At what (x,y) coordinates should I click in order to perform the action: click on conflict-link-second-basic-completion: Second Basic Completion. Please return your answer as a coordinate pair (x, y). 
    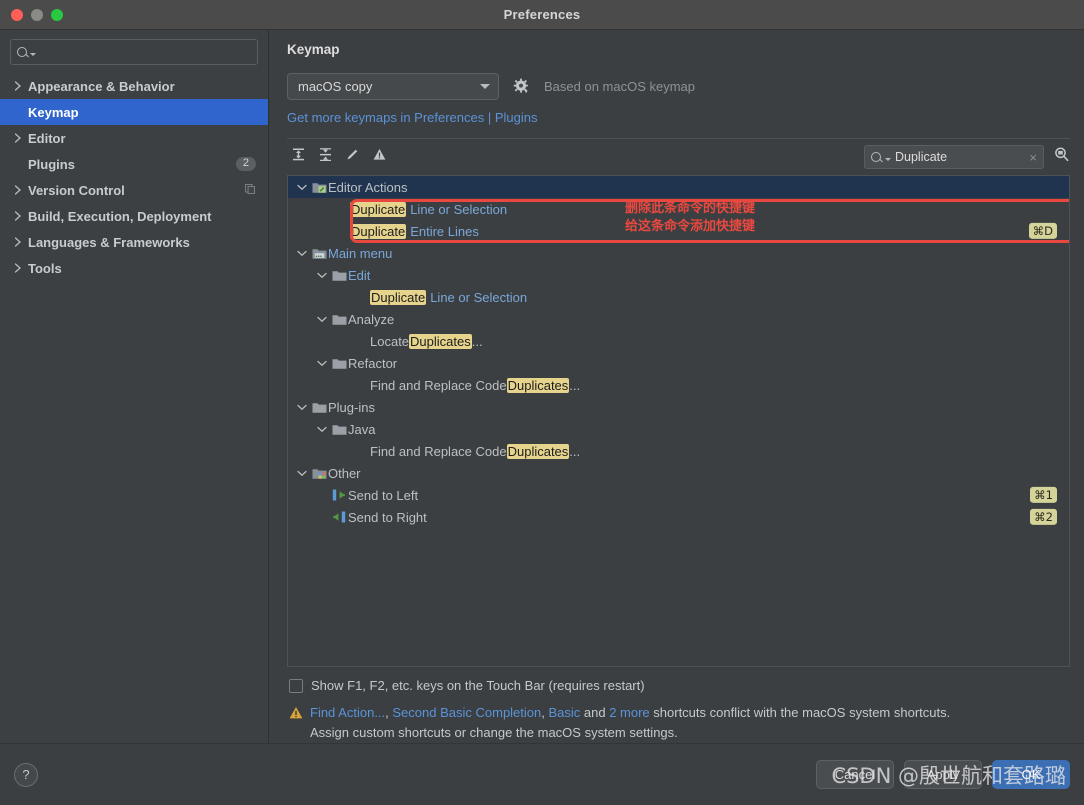
    Looking at the image, I should click on (466, 712).